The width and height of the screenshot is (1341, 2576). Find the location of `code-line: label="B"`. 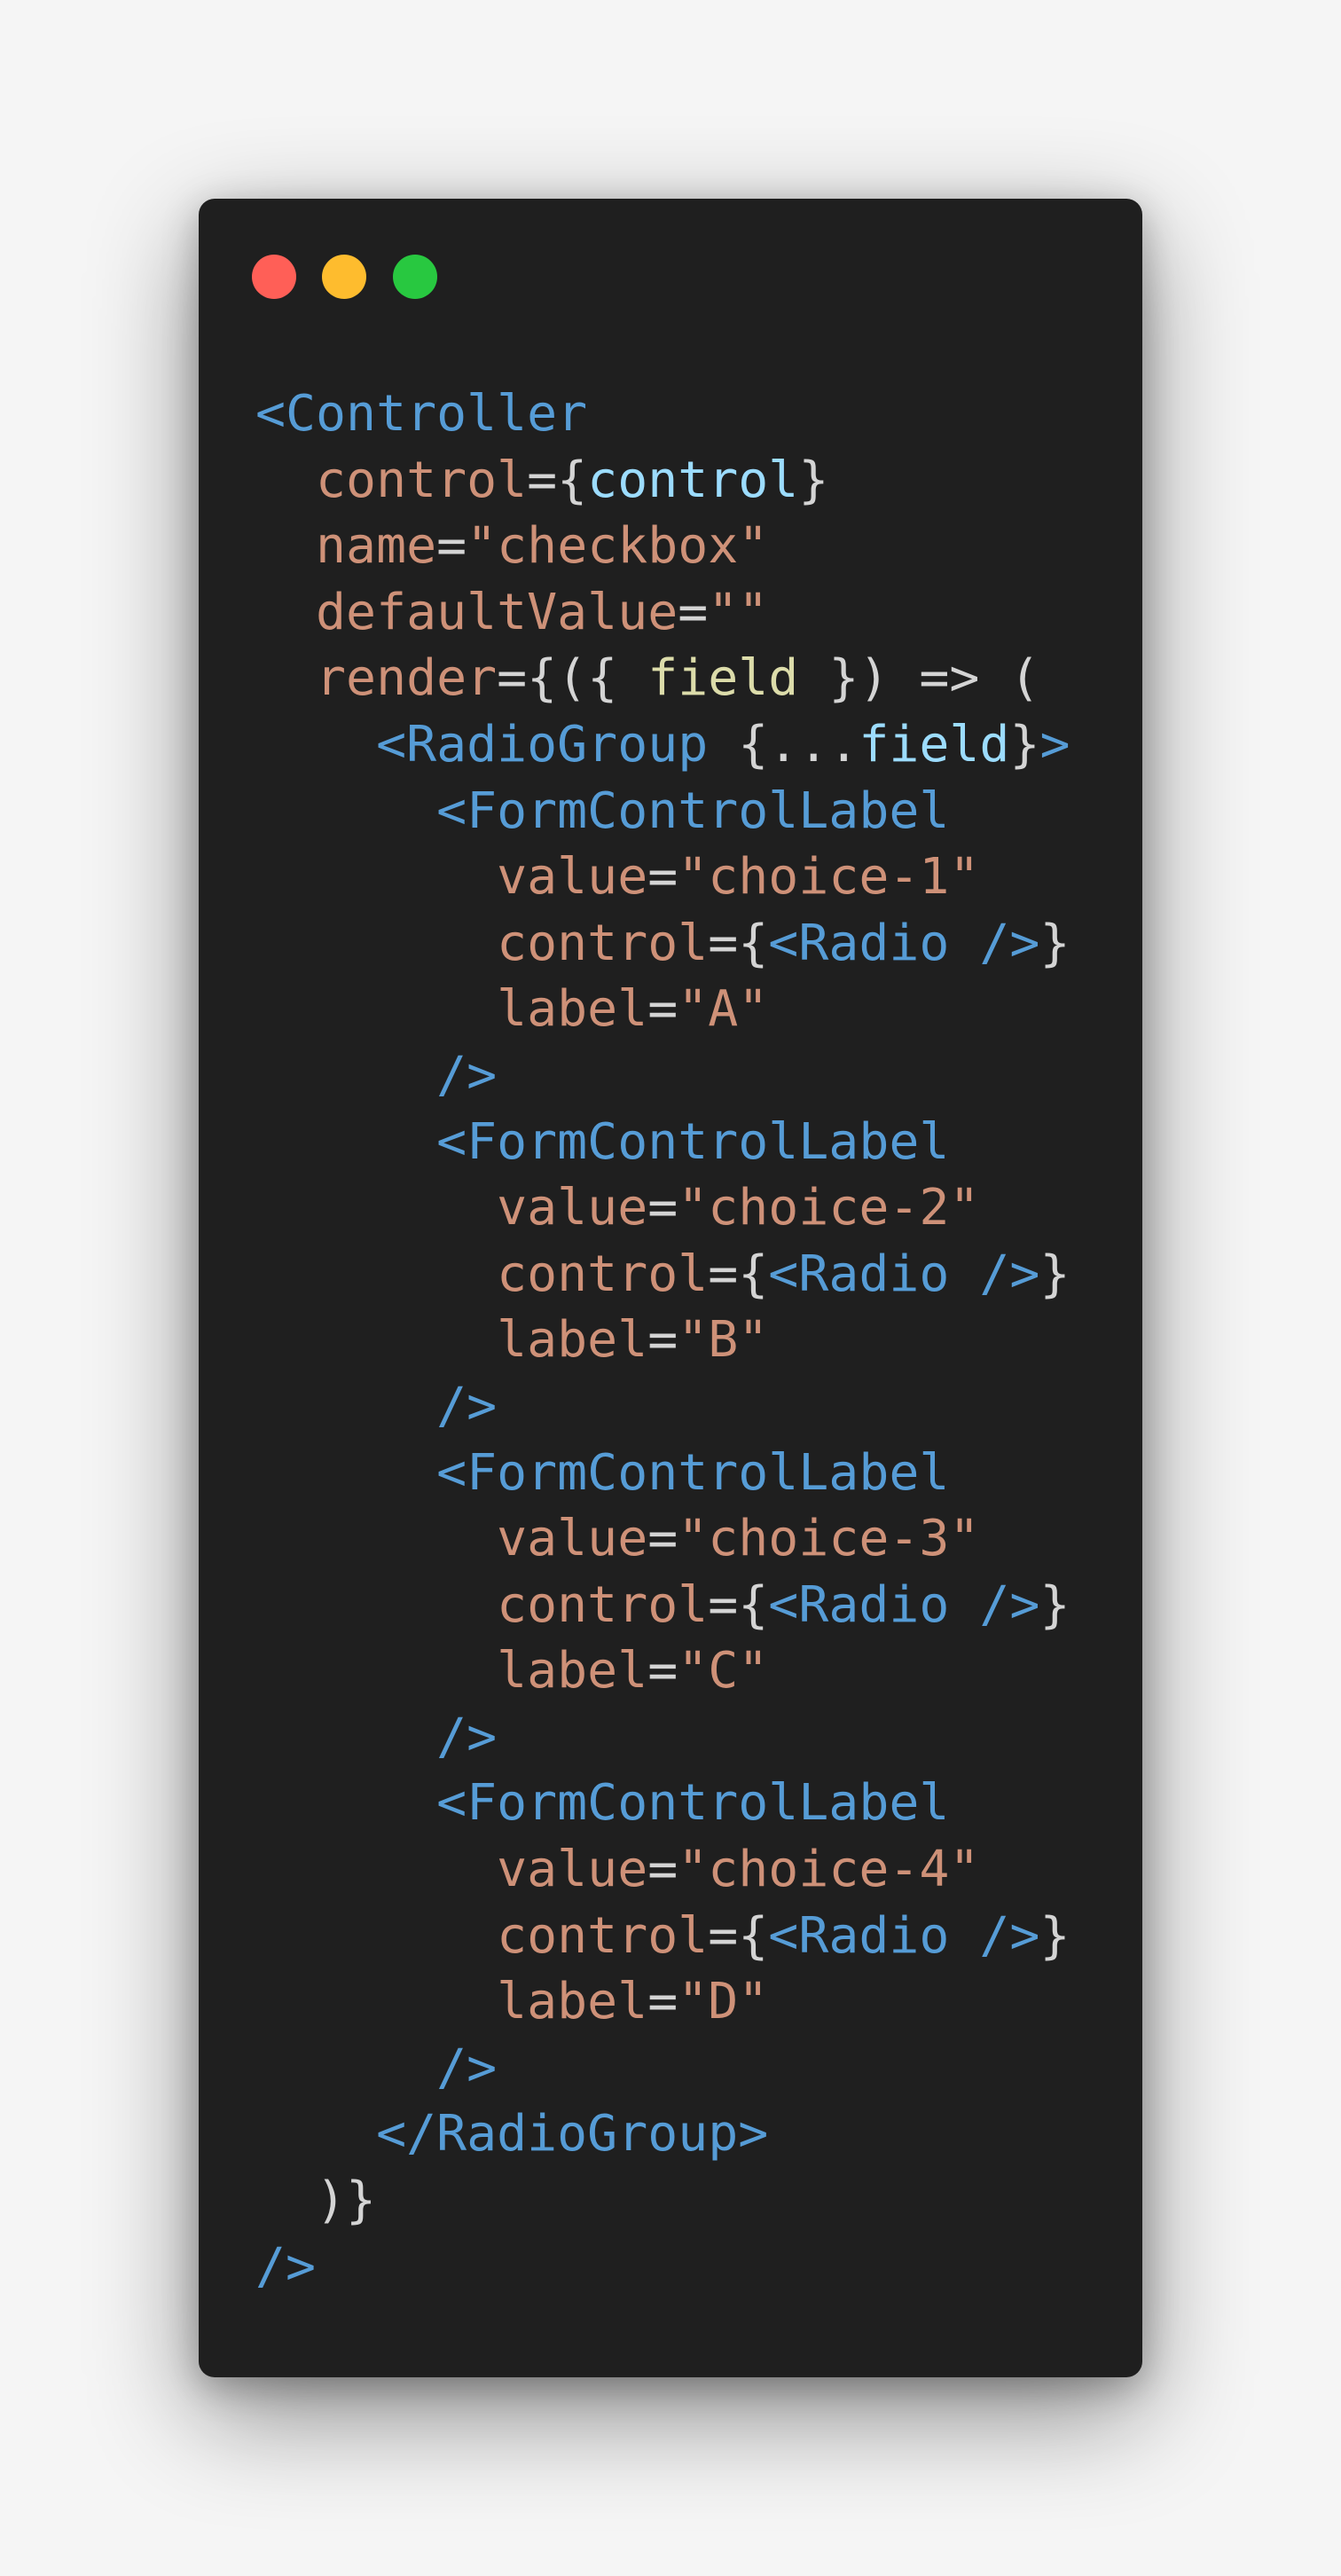

code-line: label="B" is located at coordinates (690, 1341).